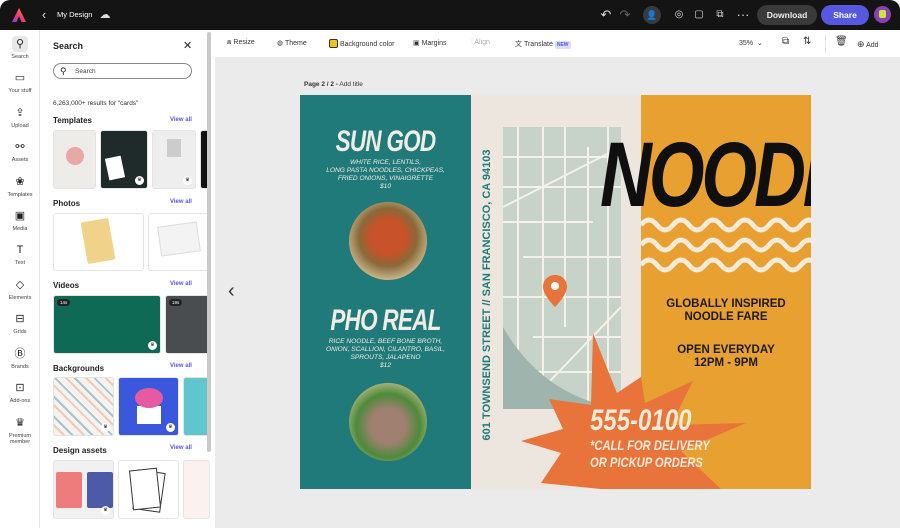 This screenshot has height=528, width=900. What do you see at coordinates (785, 41) in the screenshot?
I see `pages-icon: ⧉` at bounding box center [785, 41].